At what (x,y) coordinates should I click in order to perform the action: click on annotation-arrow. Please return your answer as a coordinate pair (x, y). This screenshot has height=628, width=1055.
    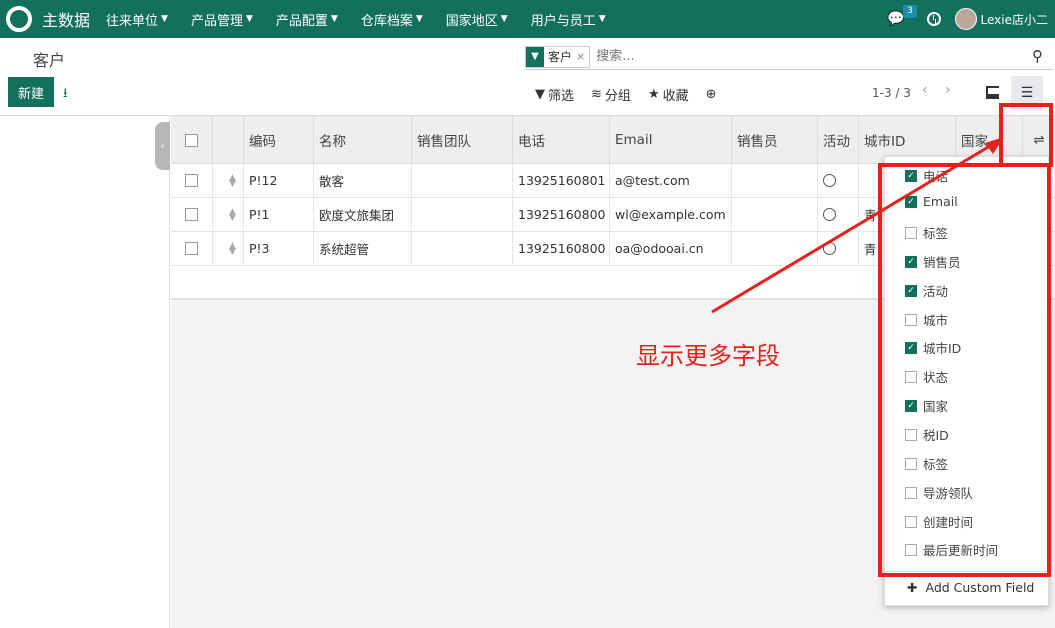
    Looking at the image, I should click on (857, 225).